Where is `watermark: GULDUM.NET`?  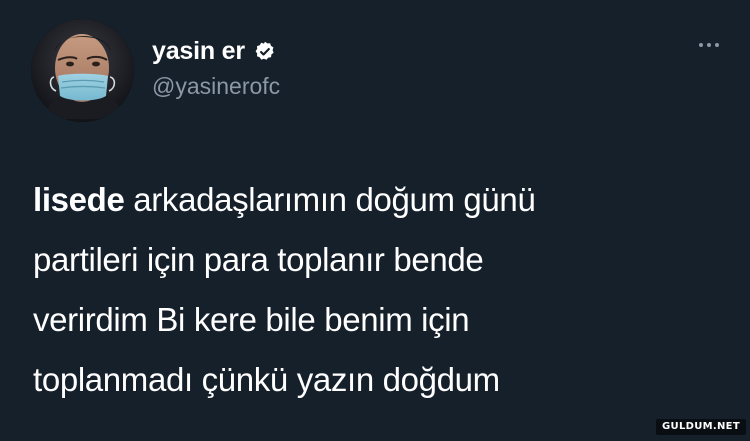
watermark: GULDUM.NET is located at coordinates (701, 427).